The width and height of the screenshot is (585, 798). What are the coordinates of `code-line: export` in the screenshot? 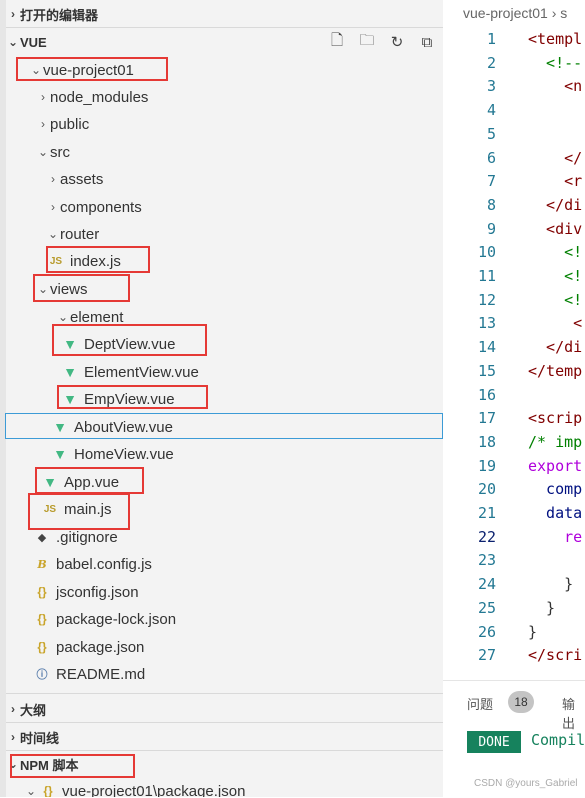 It's located at (555, 466).